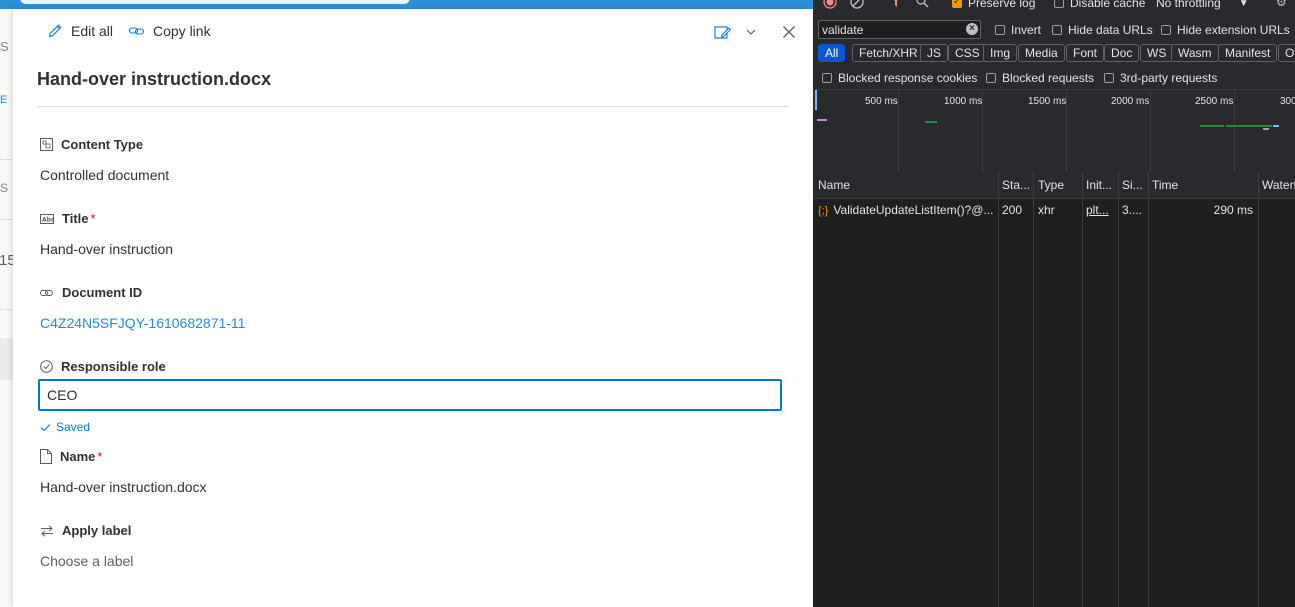  I want to click on name-label-text: Name, so click(78, 456).